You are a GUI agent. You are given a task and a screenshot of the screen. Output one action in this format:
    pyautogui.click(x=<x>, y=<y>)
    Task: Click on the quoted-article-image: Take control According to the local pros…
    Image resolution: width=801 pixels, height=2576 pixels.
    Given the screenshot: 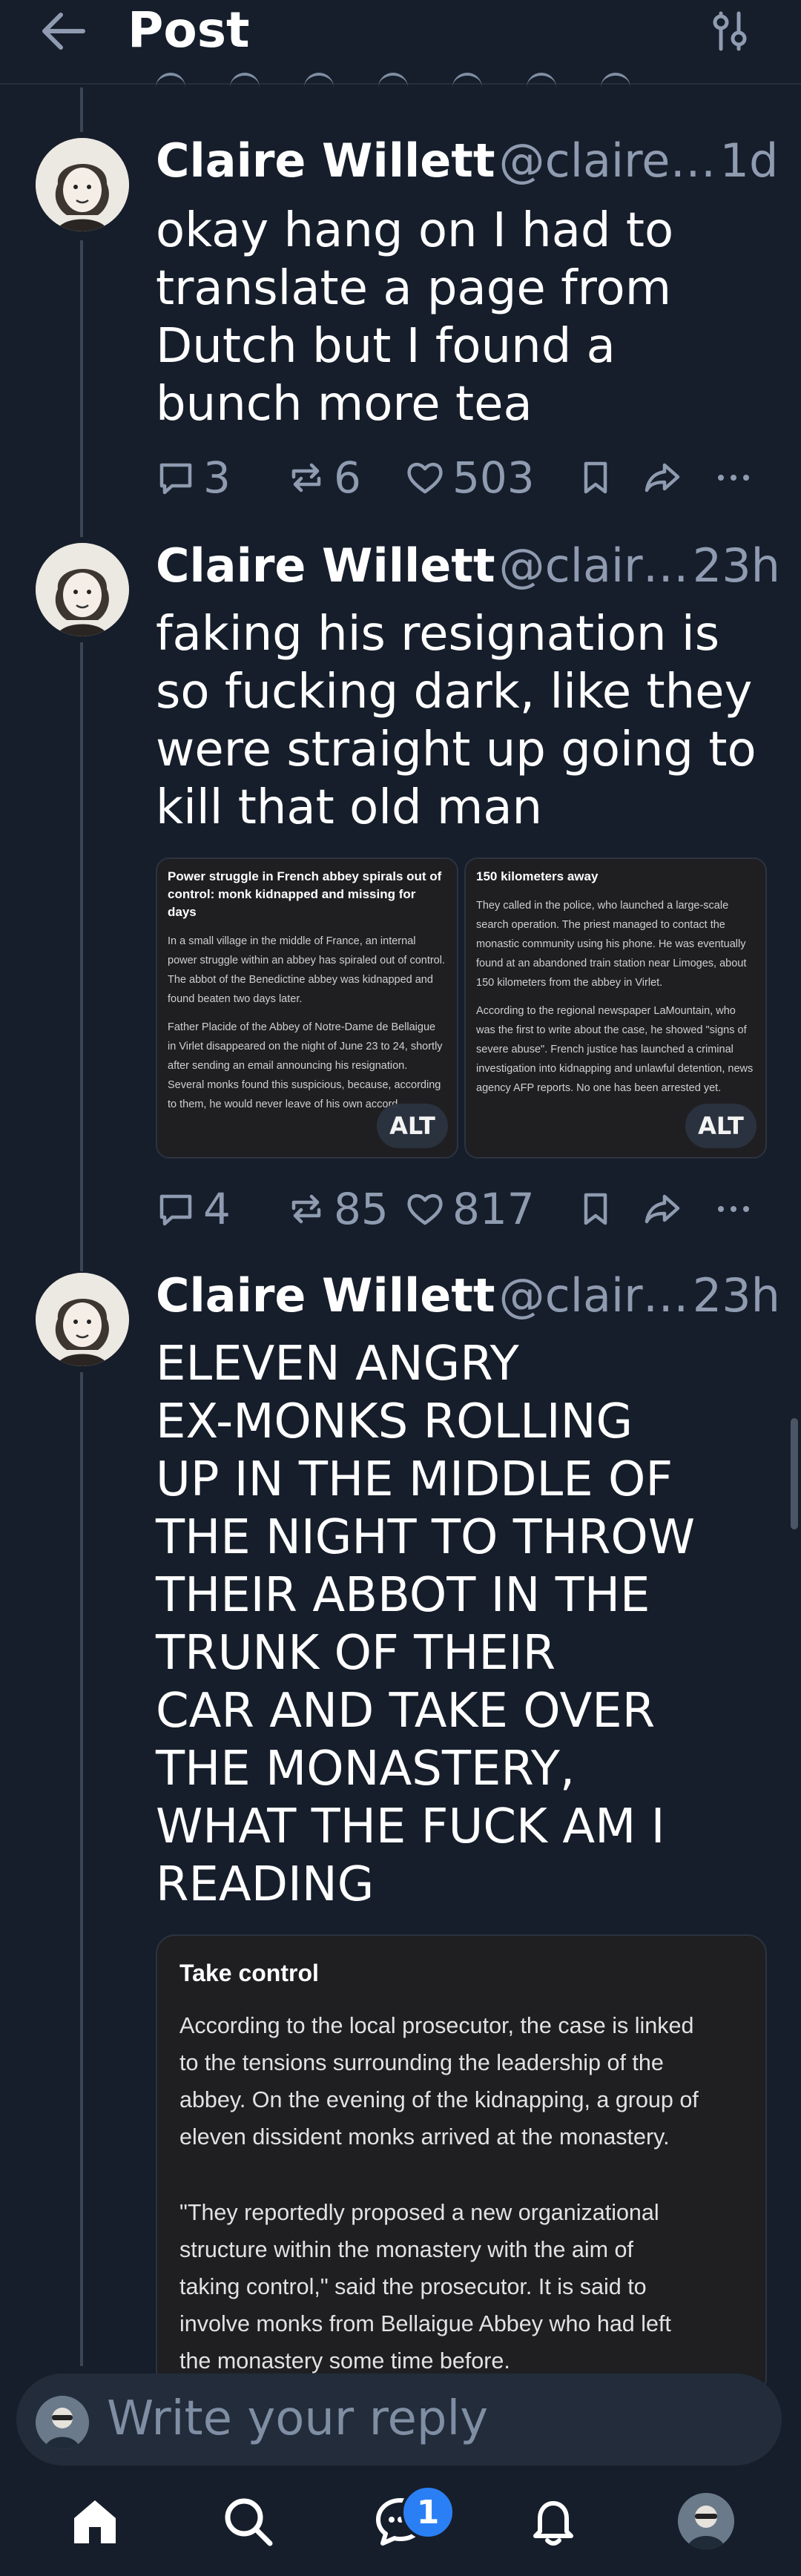 What is the action you would take?
    pyautogui.click(x=461, y=2165)
    